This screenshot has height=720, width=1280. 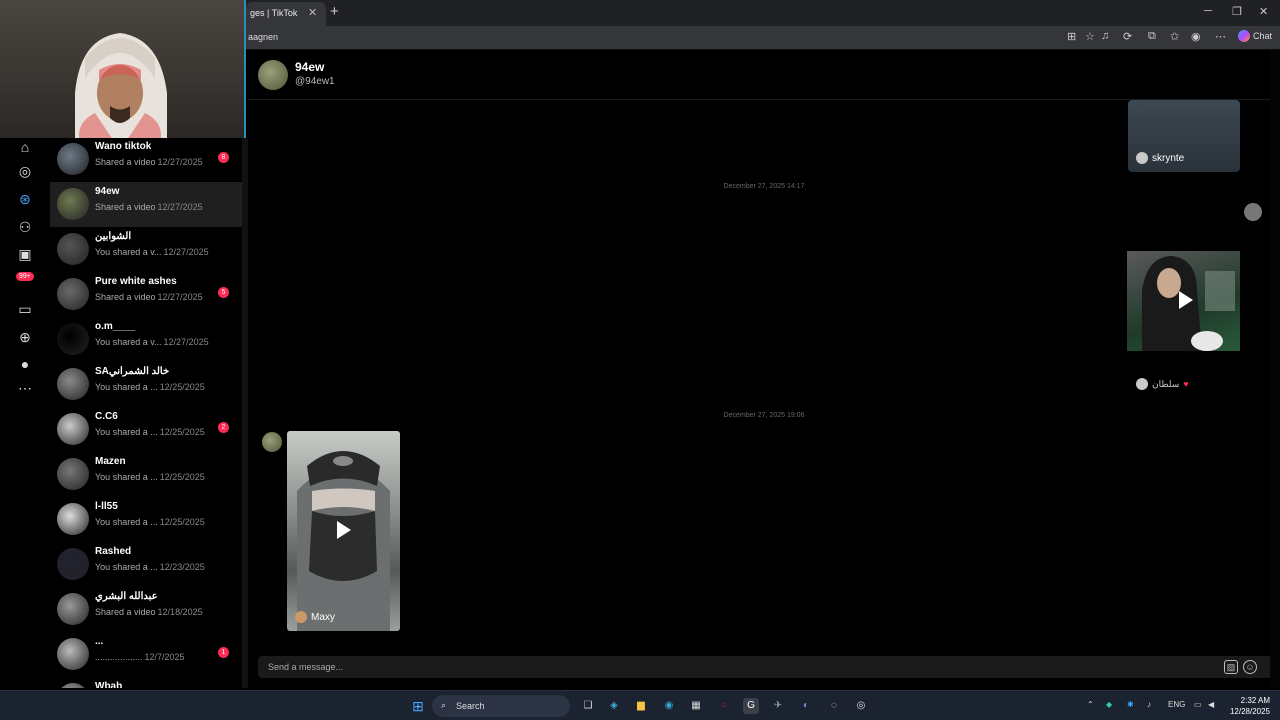 What do you see at coordinates (724, 706) in the screenshot?
I see `opera-icon: ○` at bounding box center [724, 706].